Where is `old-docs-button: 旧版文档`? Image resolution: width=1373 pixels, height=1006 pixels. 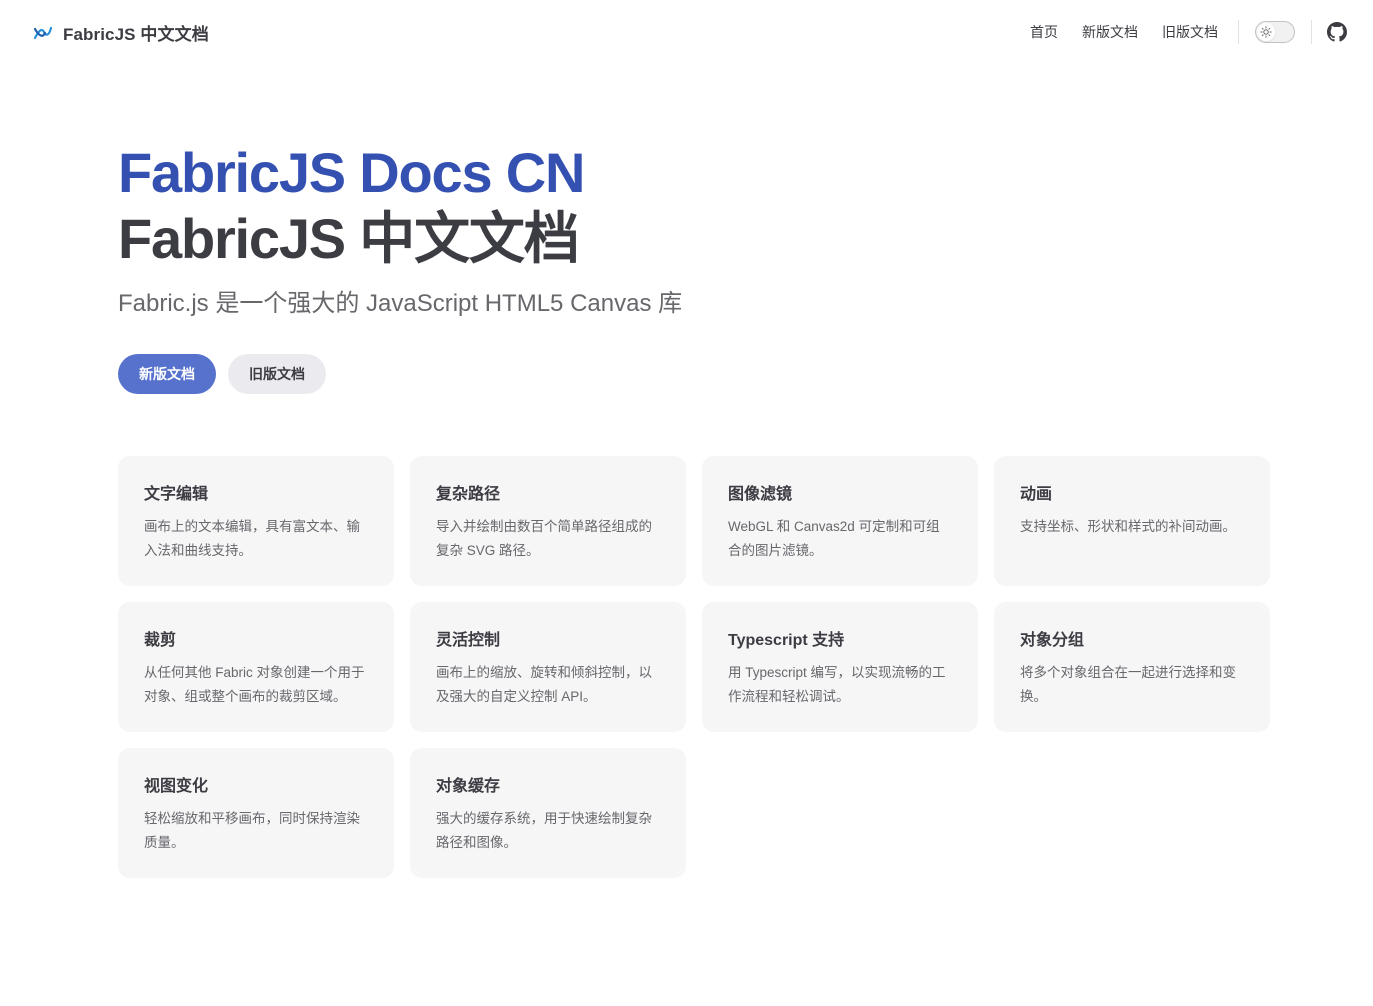 old-docs-button: 旧版文档 is located at coordinates (277, 374).